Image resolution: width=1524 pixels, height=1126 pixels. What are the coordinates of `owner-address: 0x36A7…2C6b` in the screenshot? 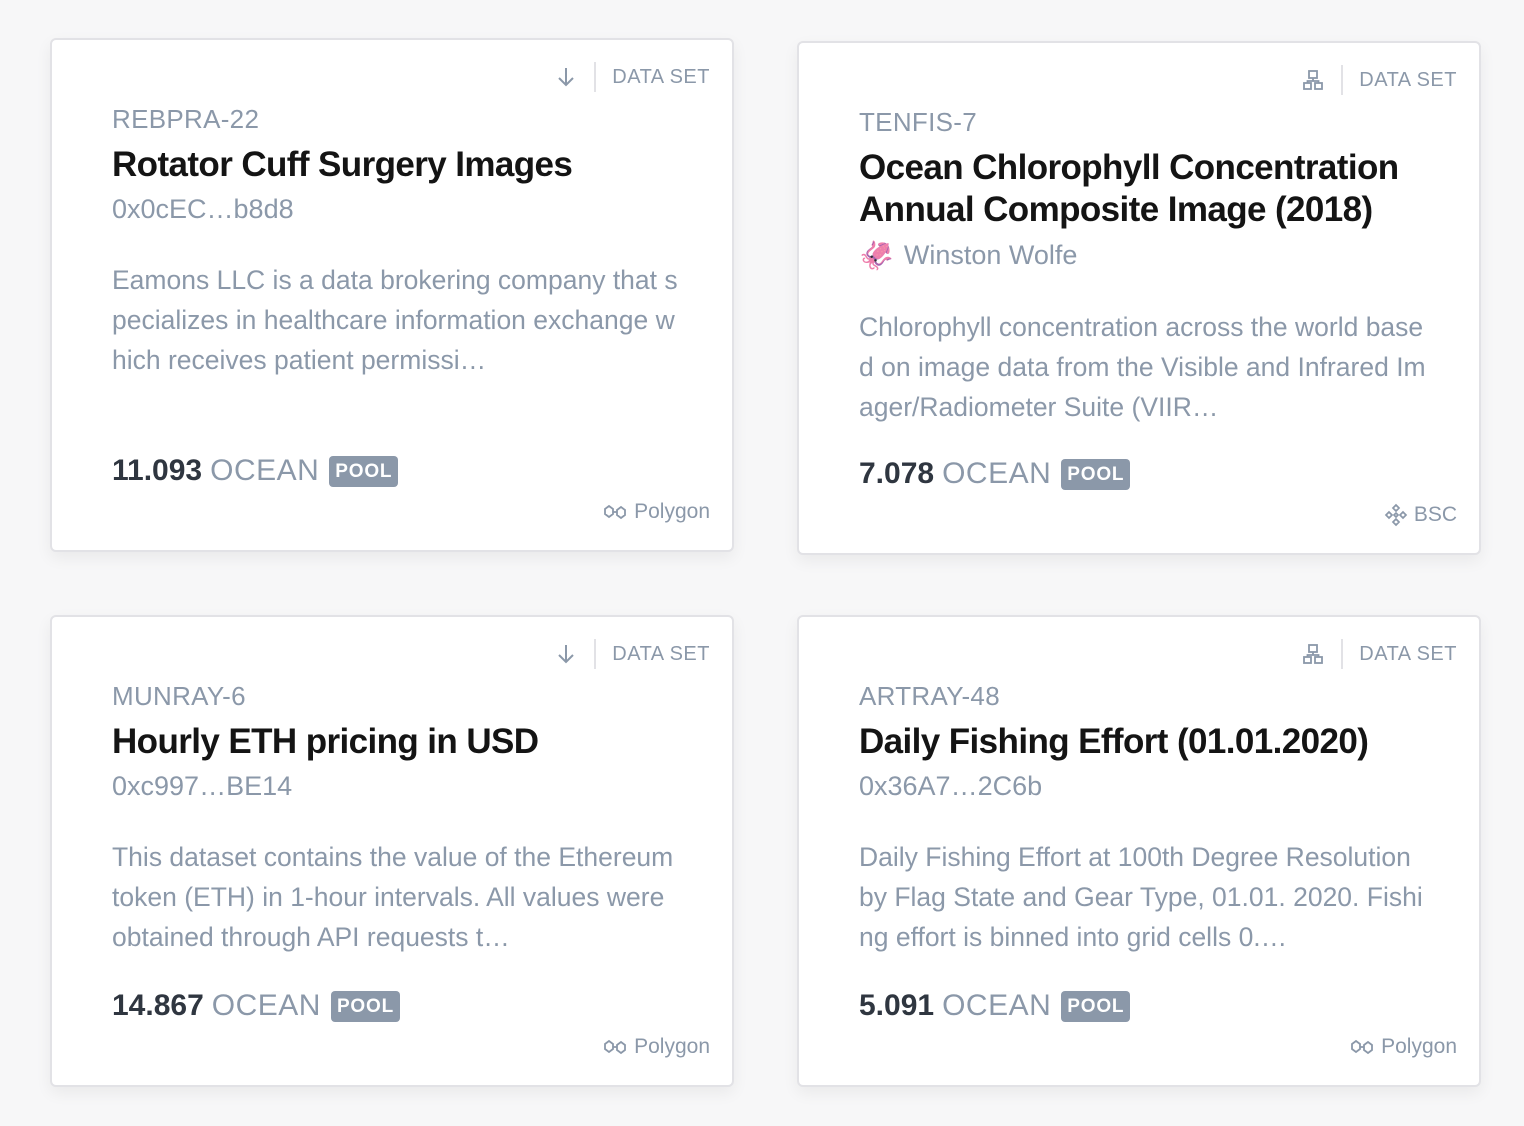 It's located at (950, 786).